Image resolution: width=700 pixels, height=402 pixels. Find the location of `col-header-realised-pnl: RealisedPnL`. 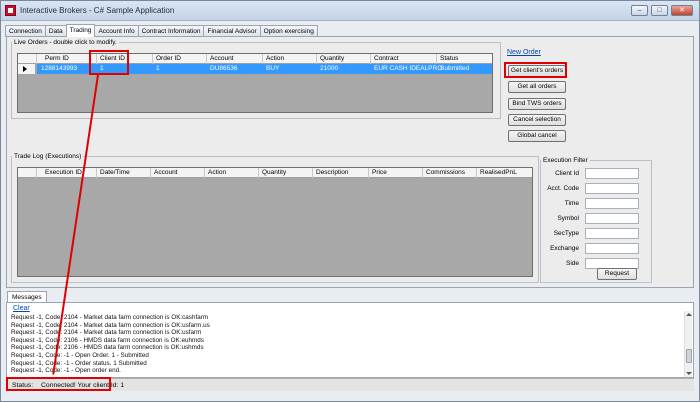

col-header-realised-pnl: RealisedPnL is located at coordinates (498, 172).